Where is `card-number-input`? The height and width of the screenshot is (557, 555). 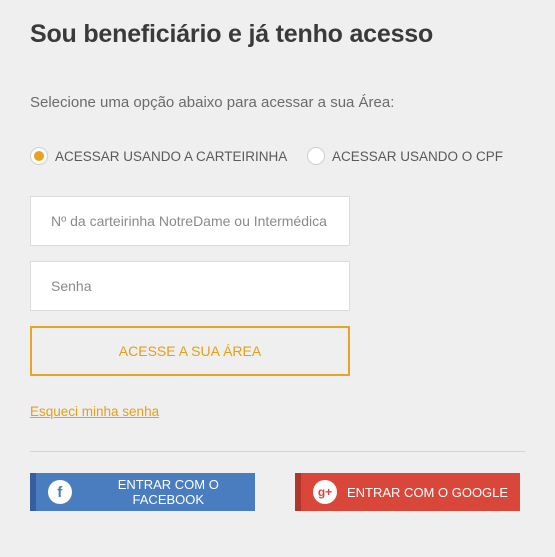
card-number-input is located at coordinates (190, 221).